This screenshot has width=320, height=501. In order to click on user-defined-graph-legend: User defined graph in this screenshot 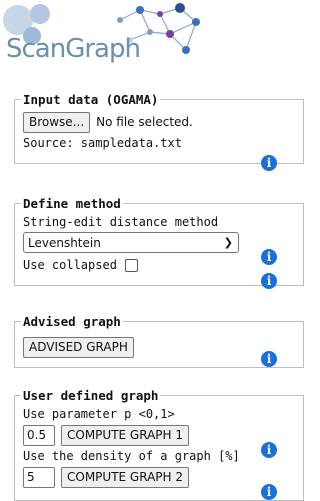, I will do `click(91, 395)`.